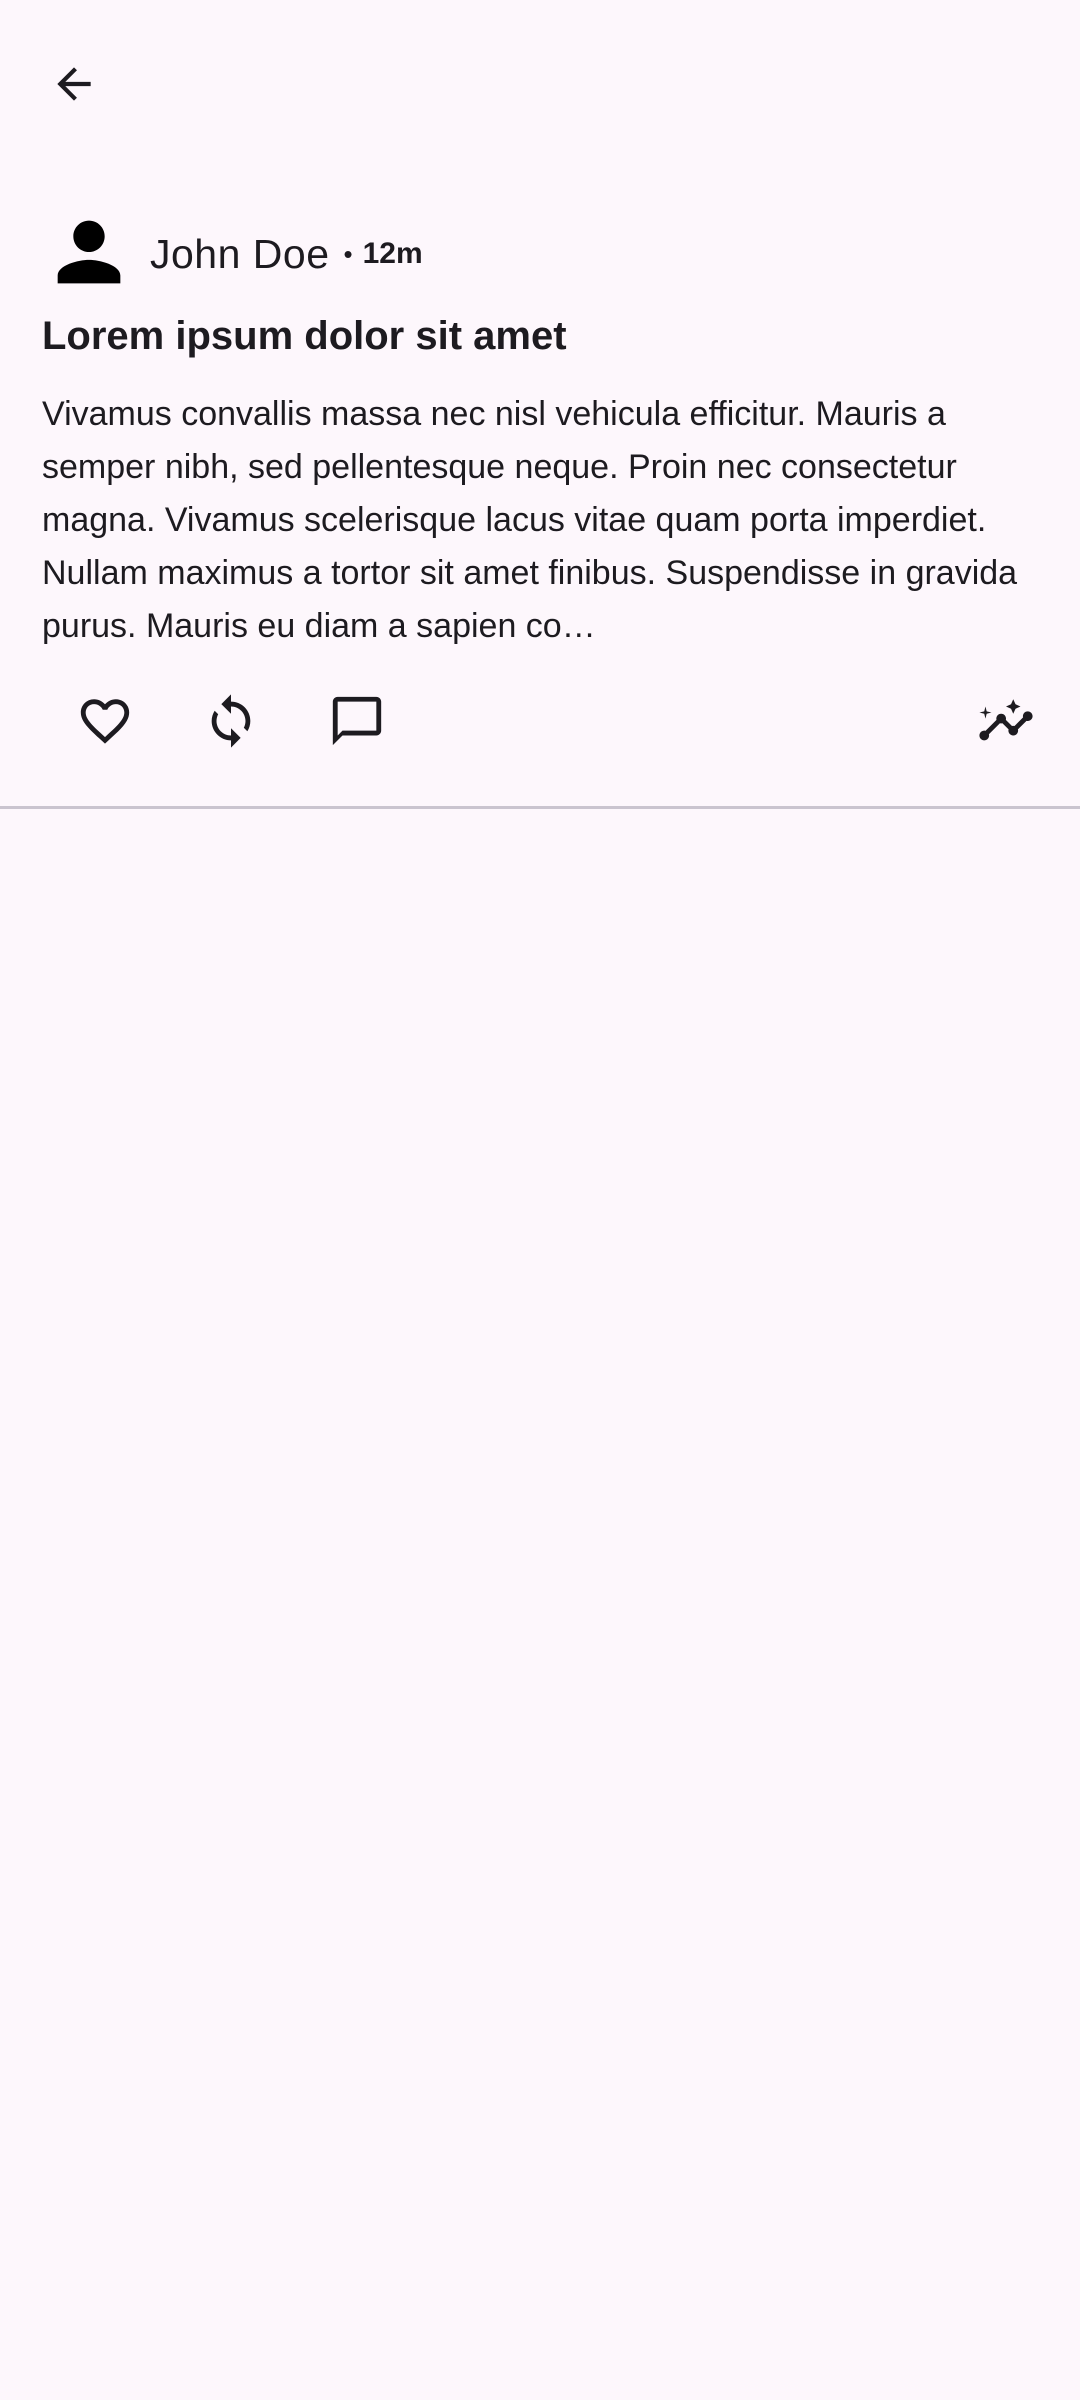 The height and width of the screenshot is (2400, 1080). I want to click on avatar, so click(89, 254).